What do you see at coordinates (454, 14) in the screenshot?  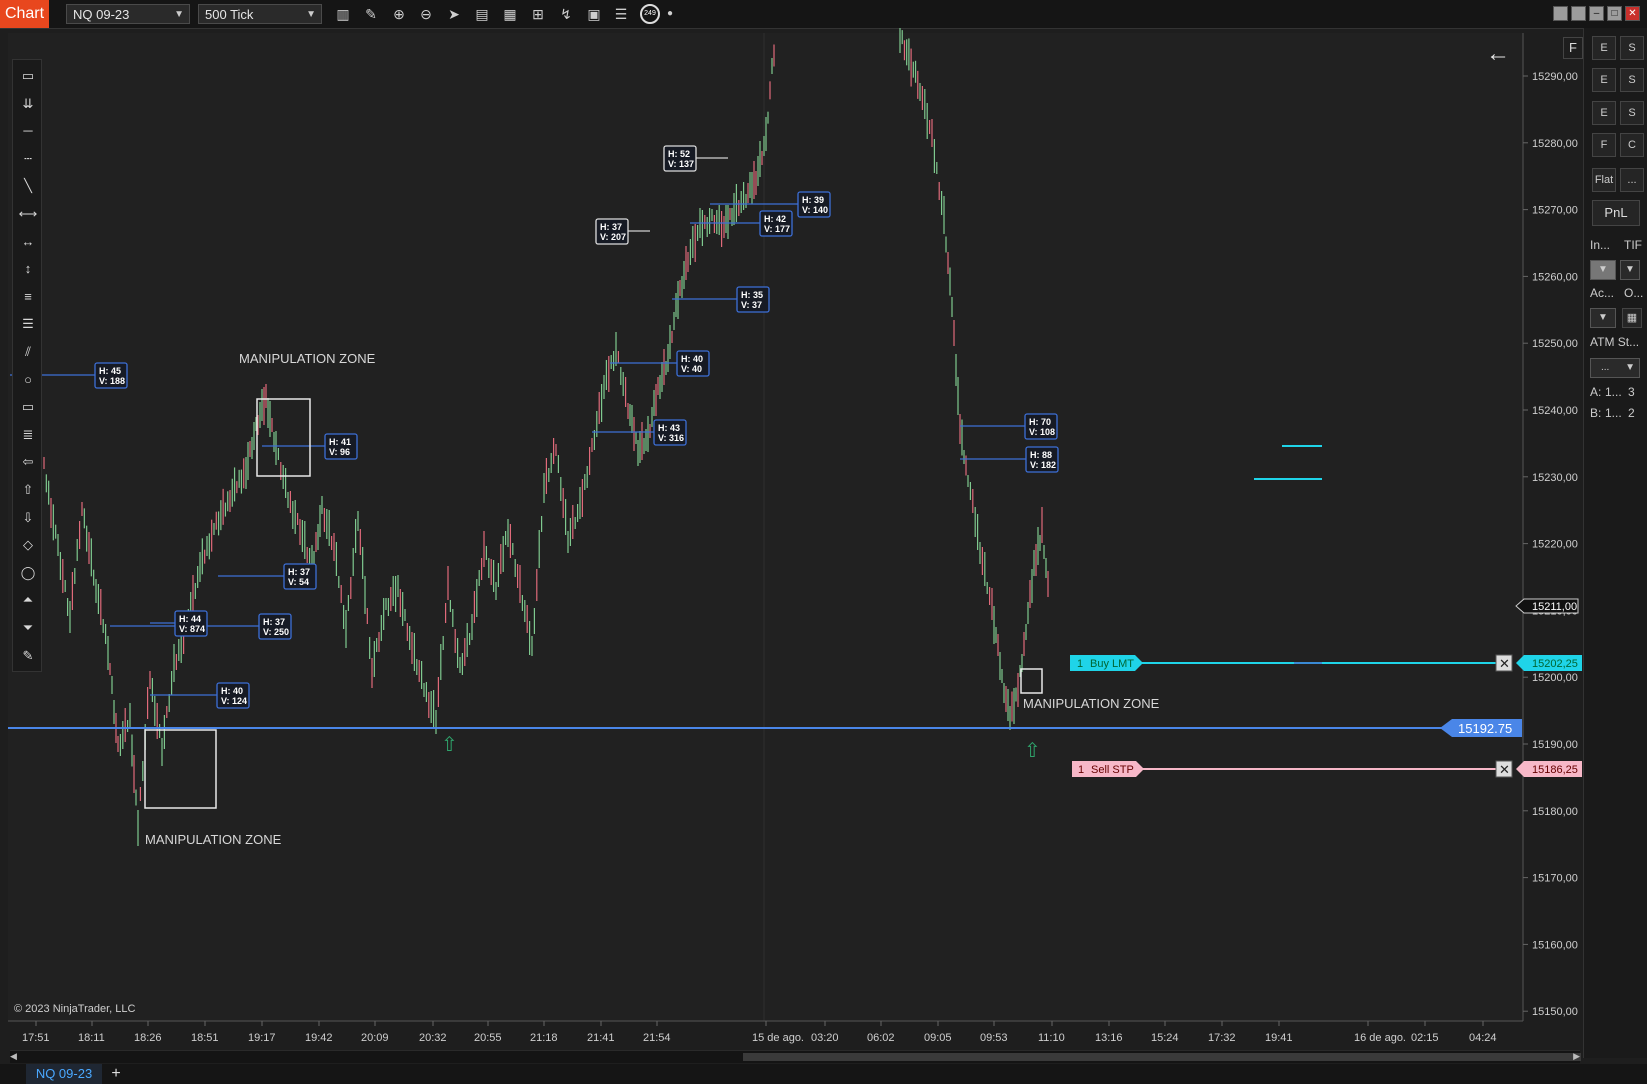 I see `pointer-icon: ➤` at bounding box center [454, 14].